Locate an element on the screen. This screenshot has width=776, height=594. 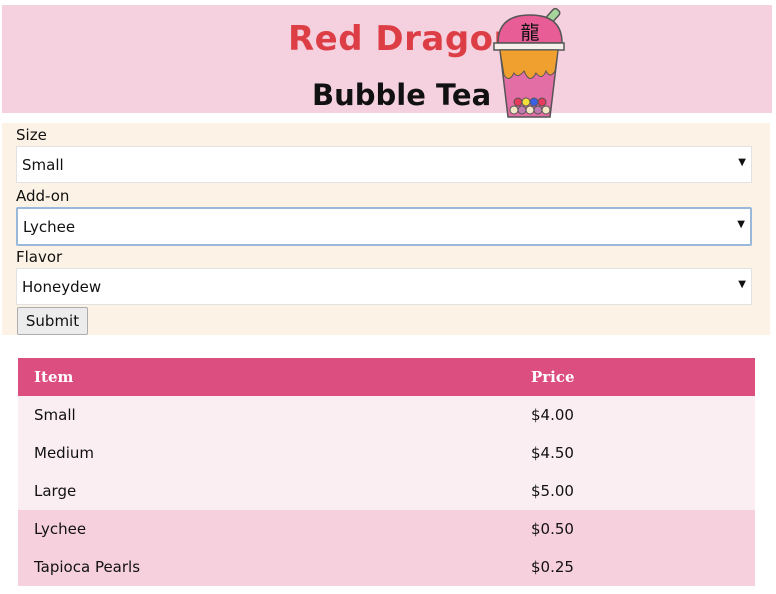
flavor-select: Honeydew ▼ is located at coordinates (384, 286).